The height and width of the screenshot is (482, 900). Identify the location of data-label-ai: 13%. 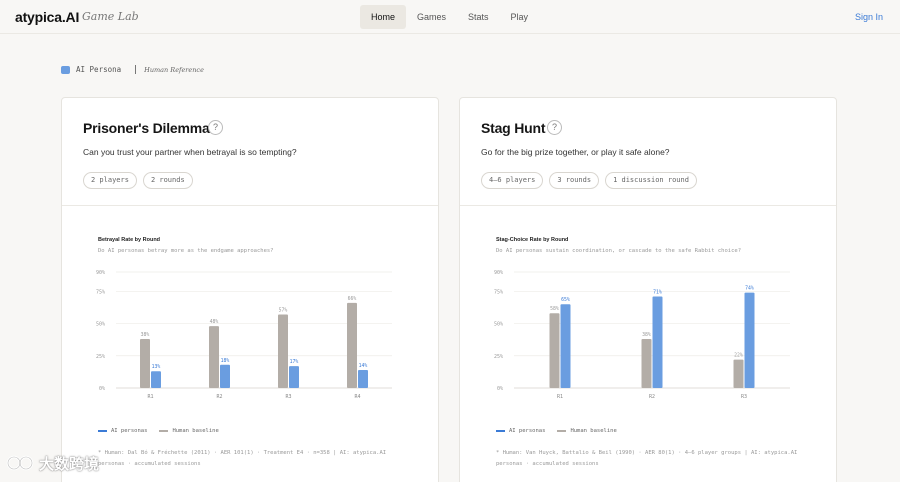
(156, 367).